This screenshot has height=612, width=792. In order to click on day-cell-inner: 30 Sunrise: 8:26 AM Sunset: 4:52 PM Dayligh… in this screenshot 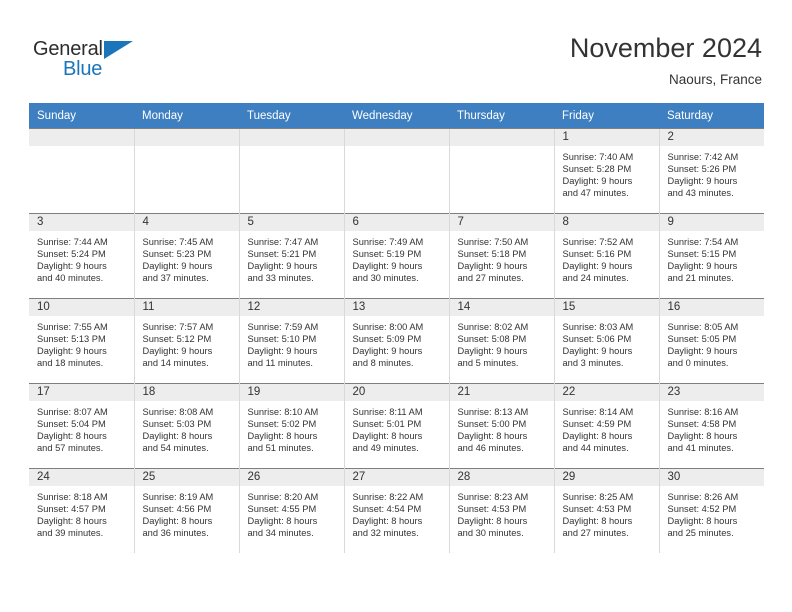, I will do `click(712, 511)`.